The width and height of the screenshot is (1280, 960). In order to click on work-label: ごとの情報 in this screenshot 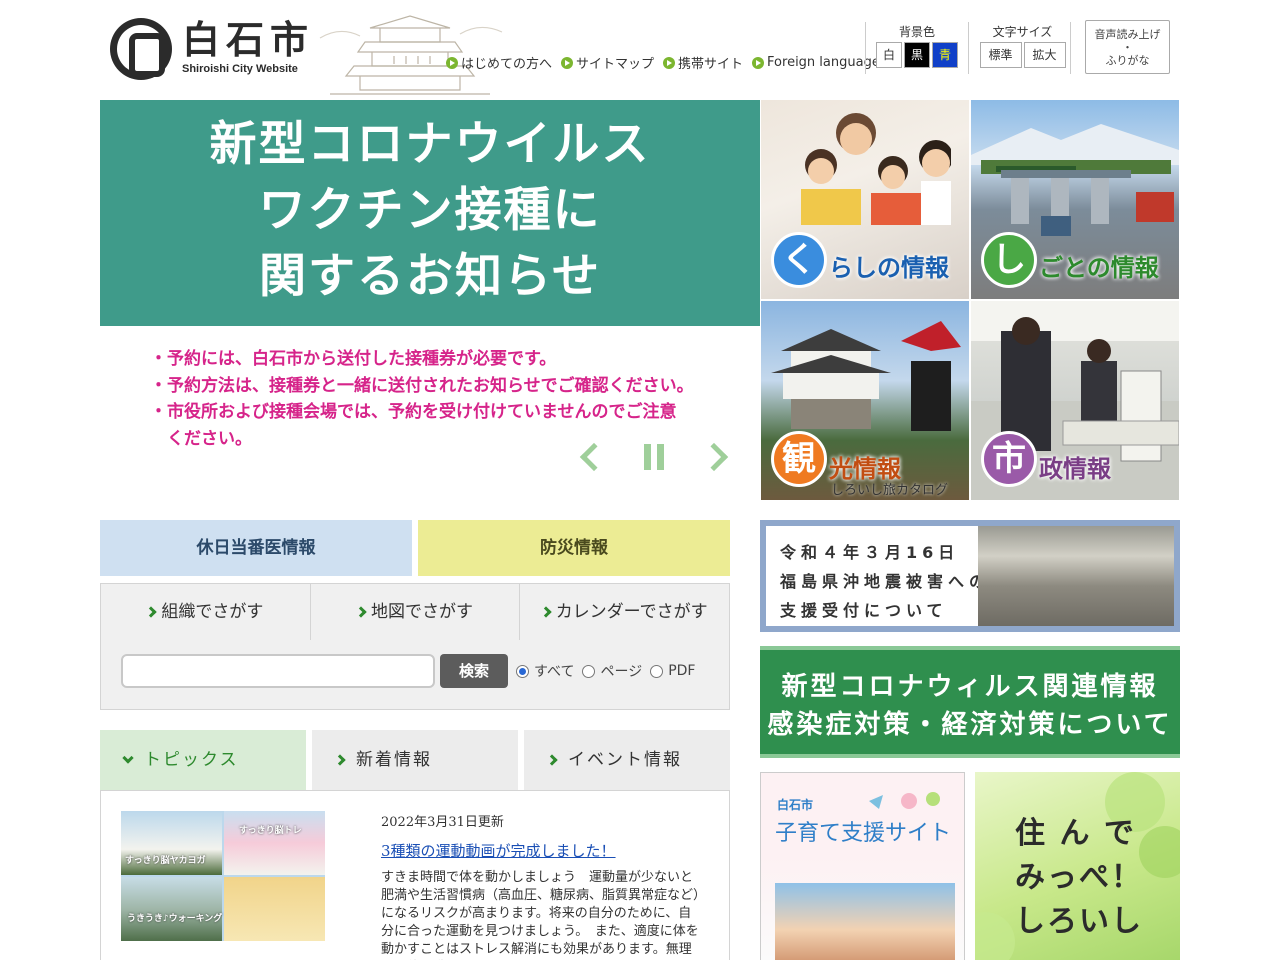, I will do `click(1099, 268)`.